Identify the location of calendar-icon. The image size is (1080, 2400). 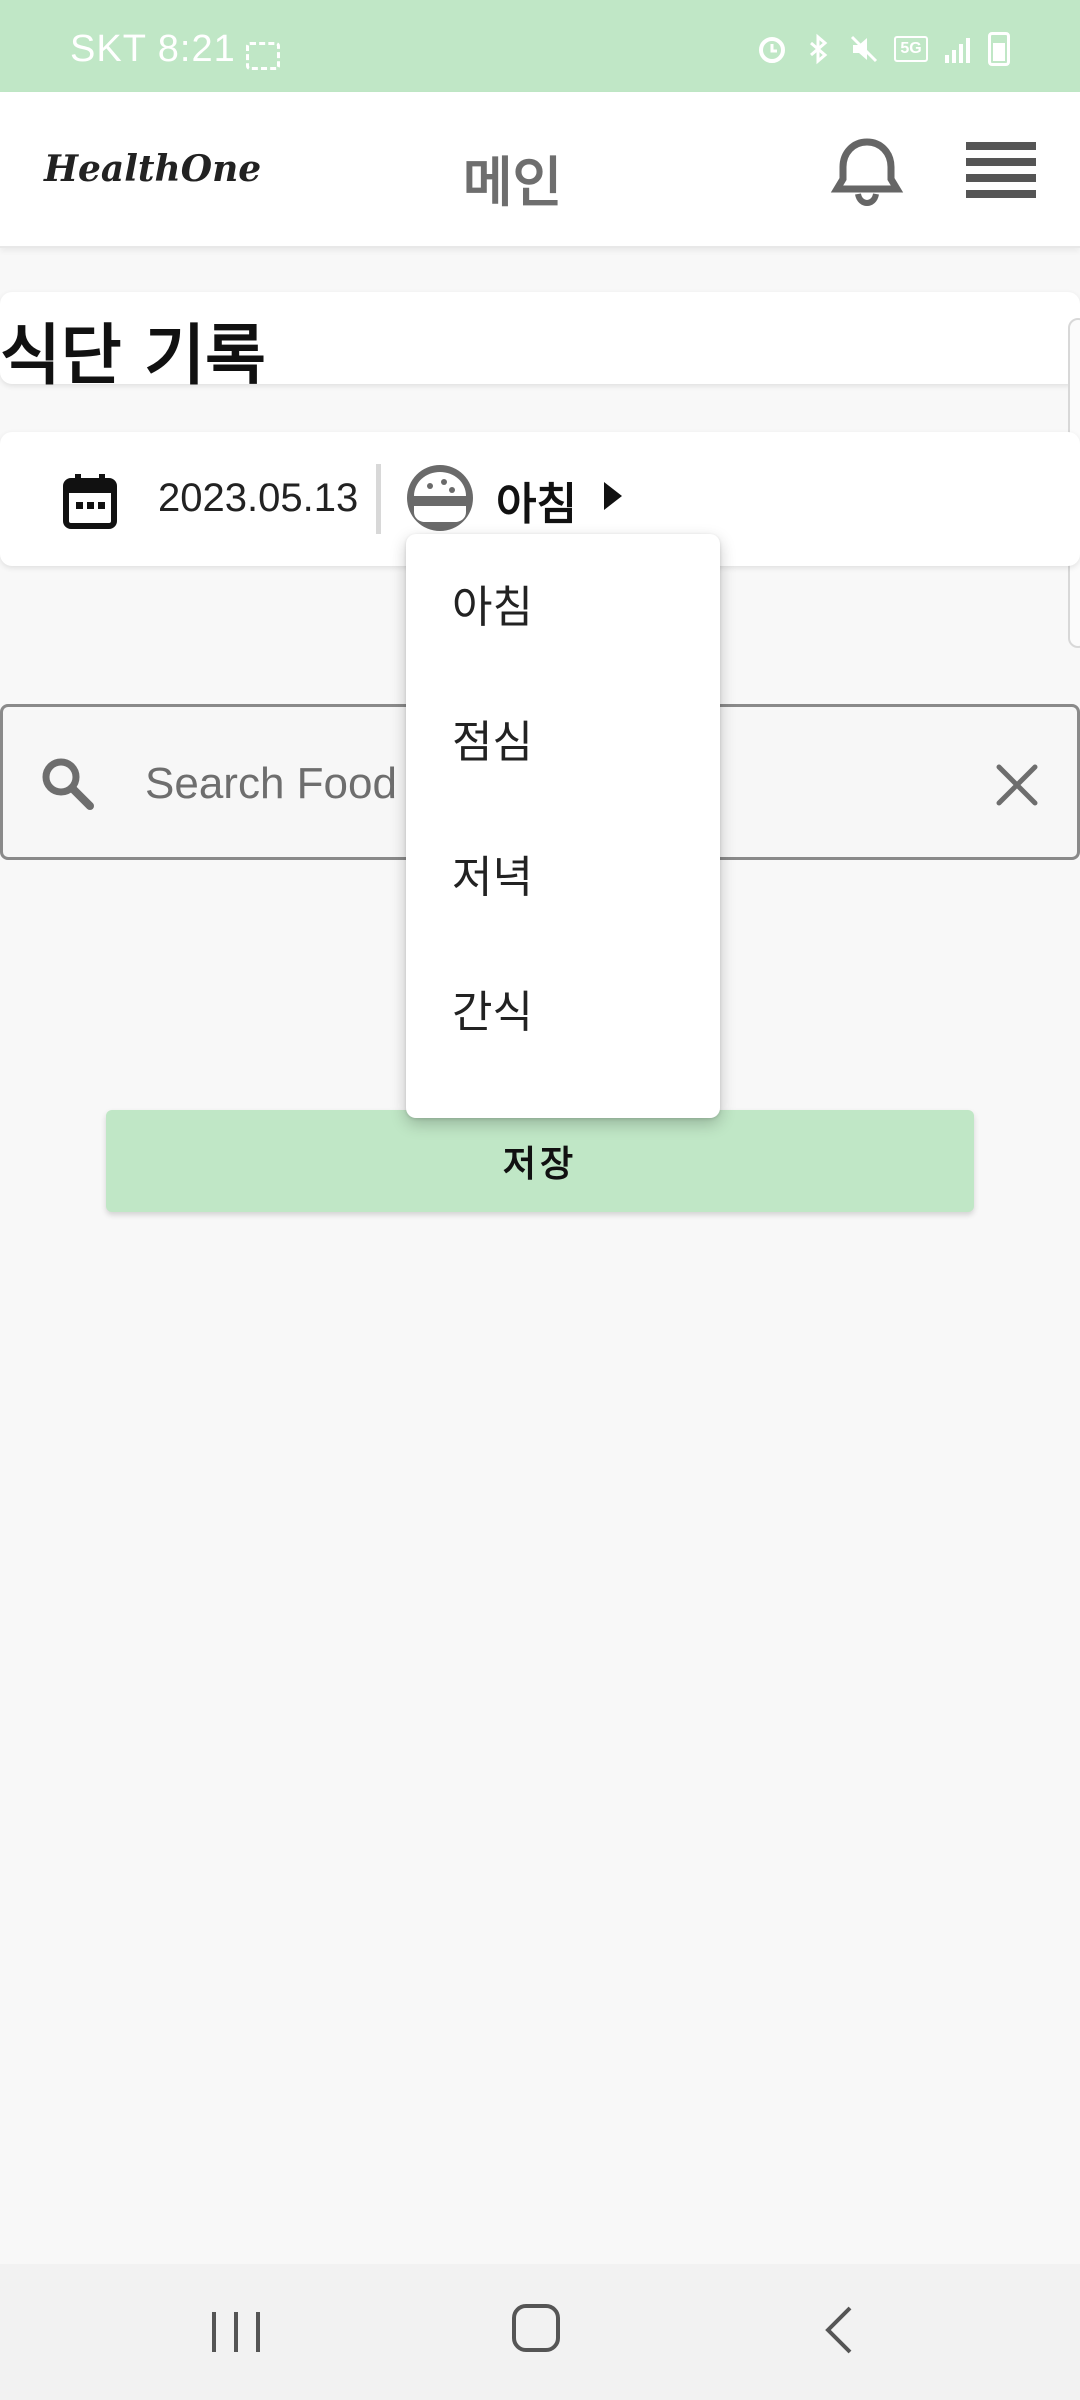
(90, 501).